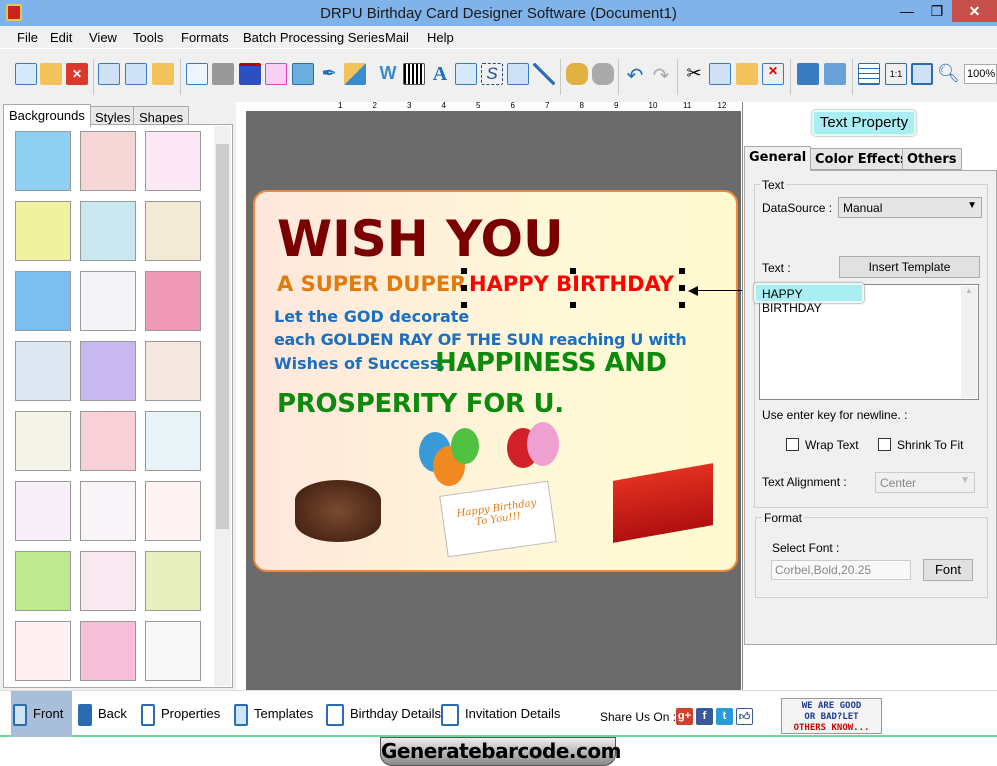 The image size is (997, 766). Describe the element at coordinates (720, 74) in the screenshot. I see `copy-icon` at that location.